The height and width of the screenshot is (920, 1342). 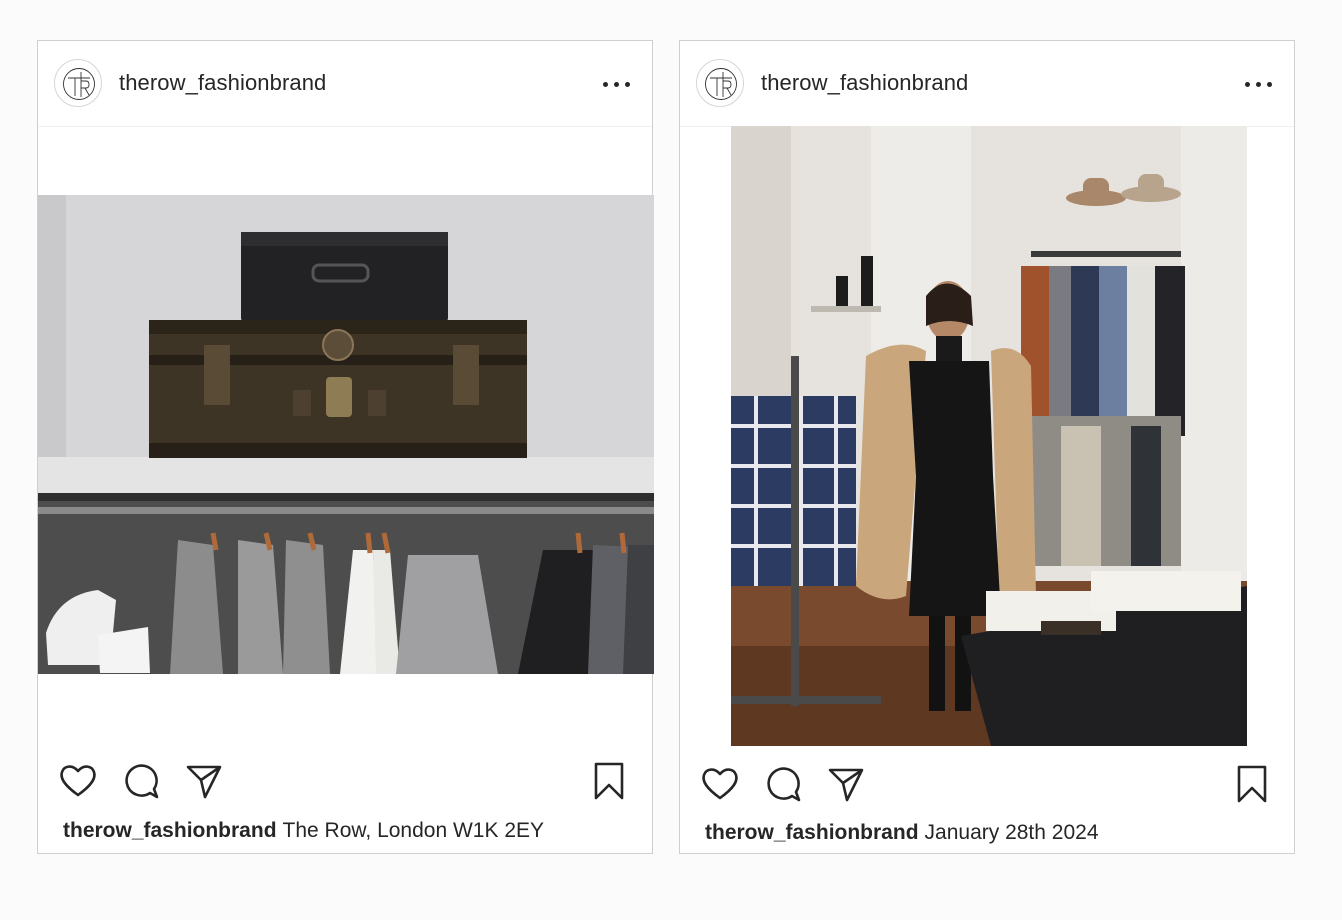 I want to click on caption-text: The Row, London W1K 2EY, so click(x=413, y=830).